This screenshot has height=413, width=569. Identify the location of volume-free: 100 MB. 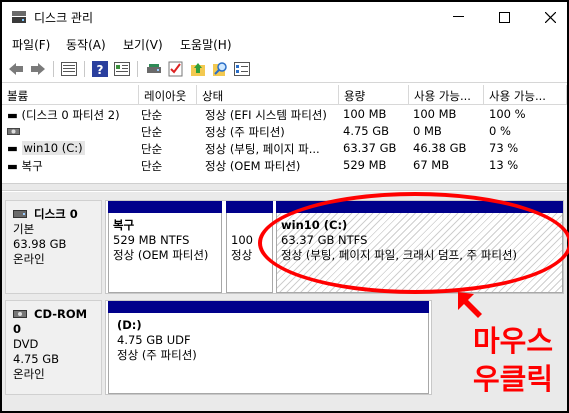
(435, 114).